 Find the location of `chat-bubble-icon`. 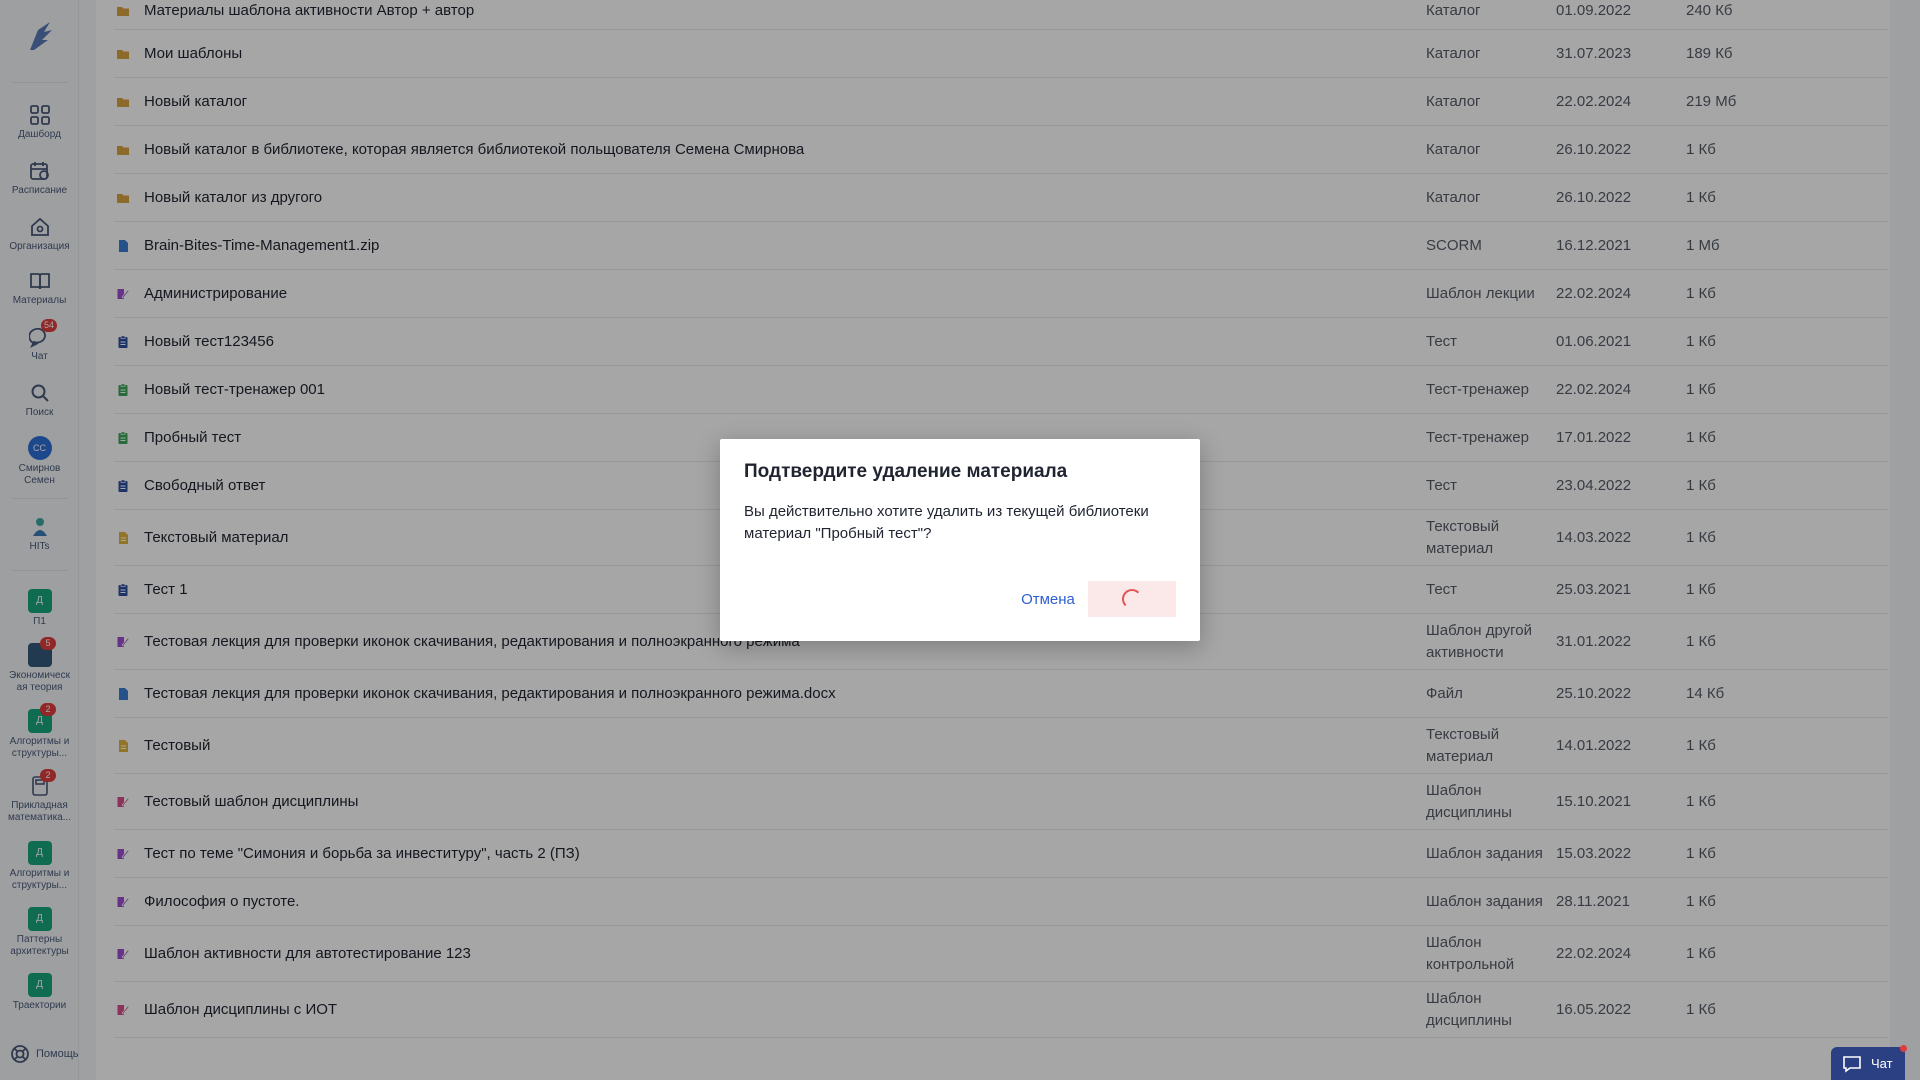

chat-bubble-icon is located at coordinates (1852, 1064).